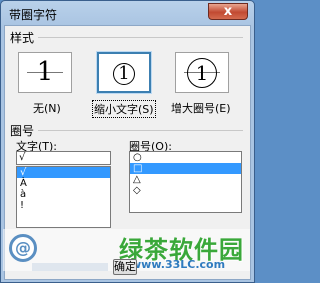  Describe the element at coordinates (140, 37) in the screenshot. I see `style-separator` at that location.